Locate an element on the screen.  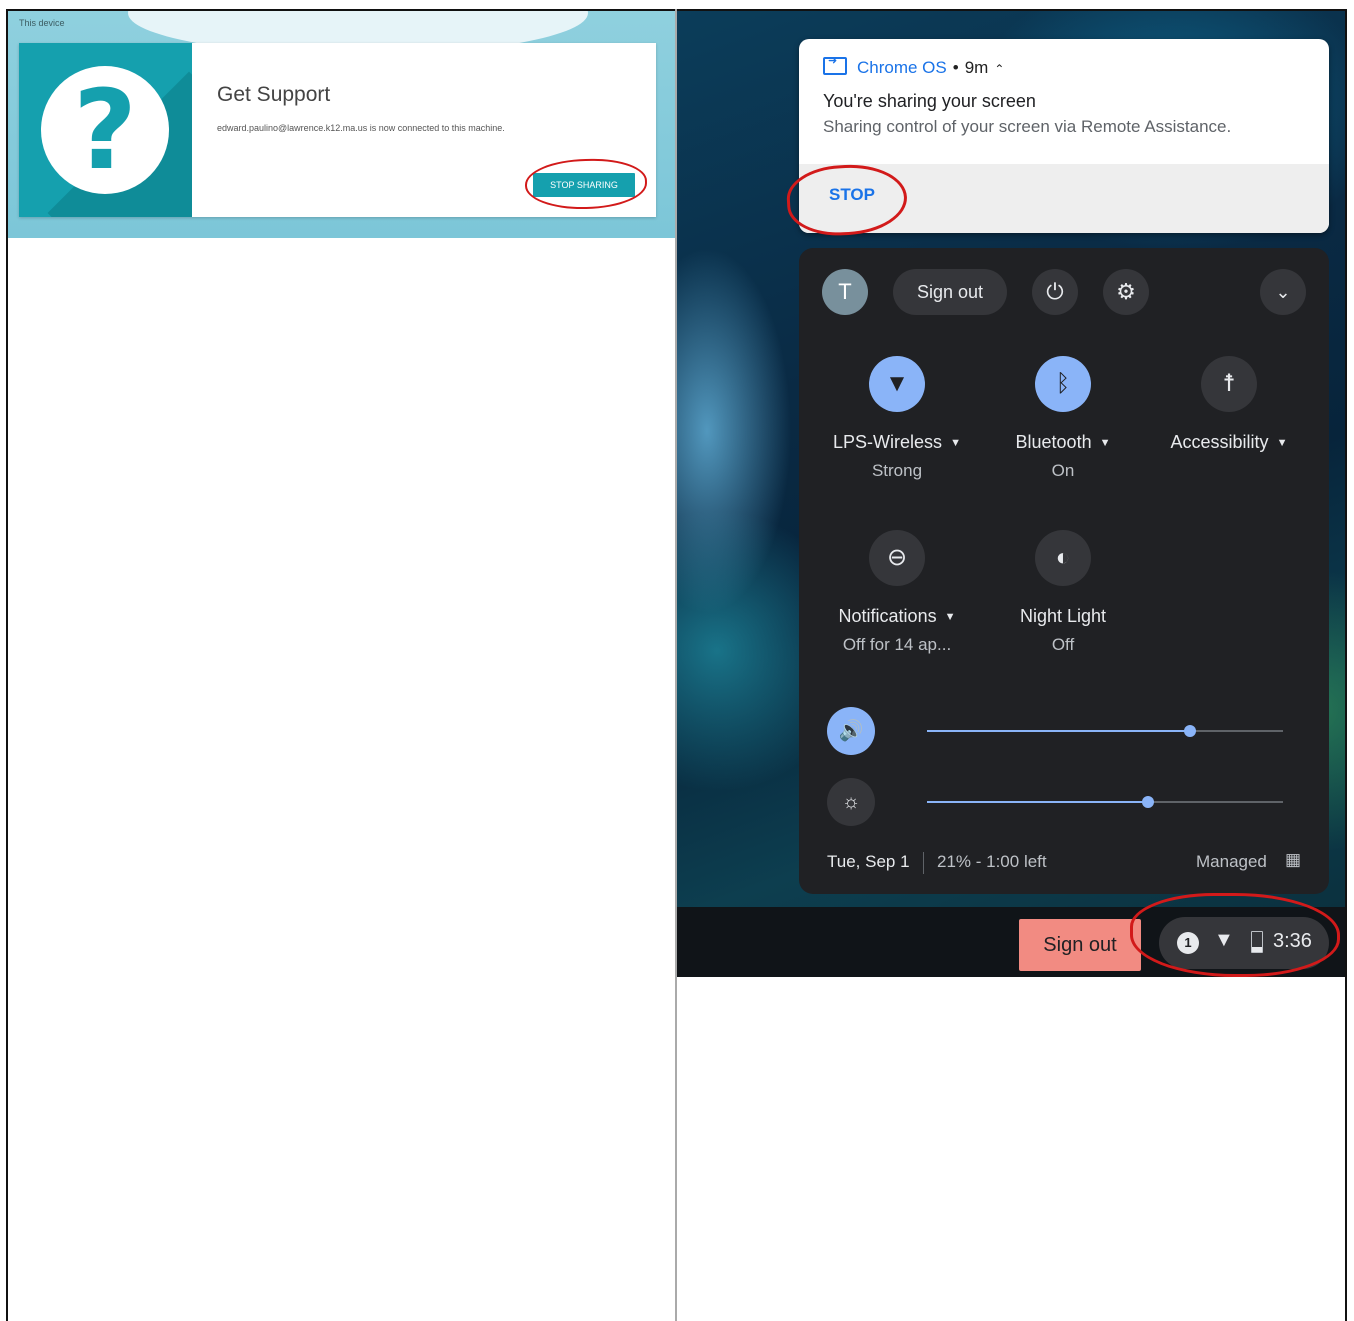
tile-bluetooth: ᛒ Bluetooth ▼ On is located at coordinates (1063, 418).